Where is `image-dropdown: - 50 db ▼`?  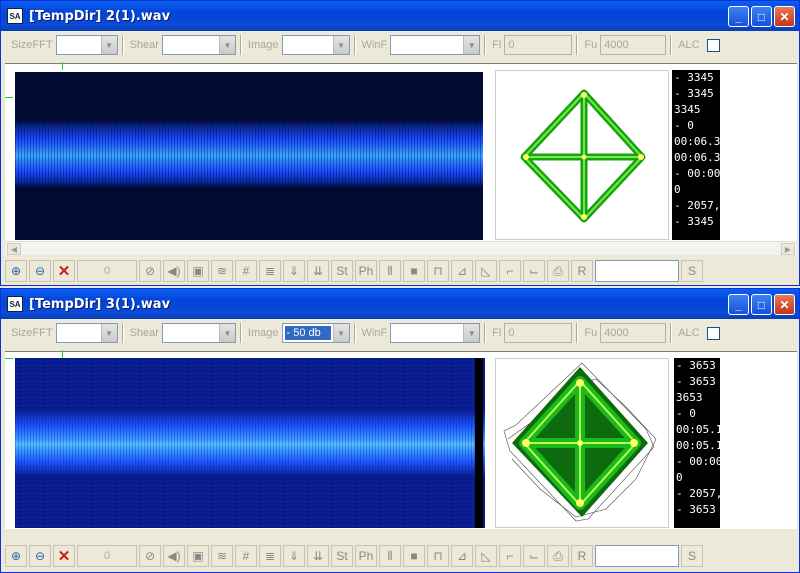 image-dropdown: - 50 db ▼ is located at coordinates (315, 333).